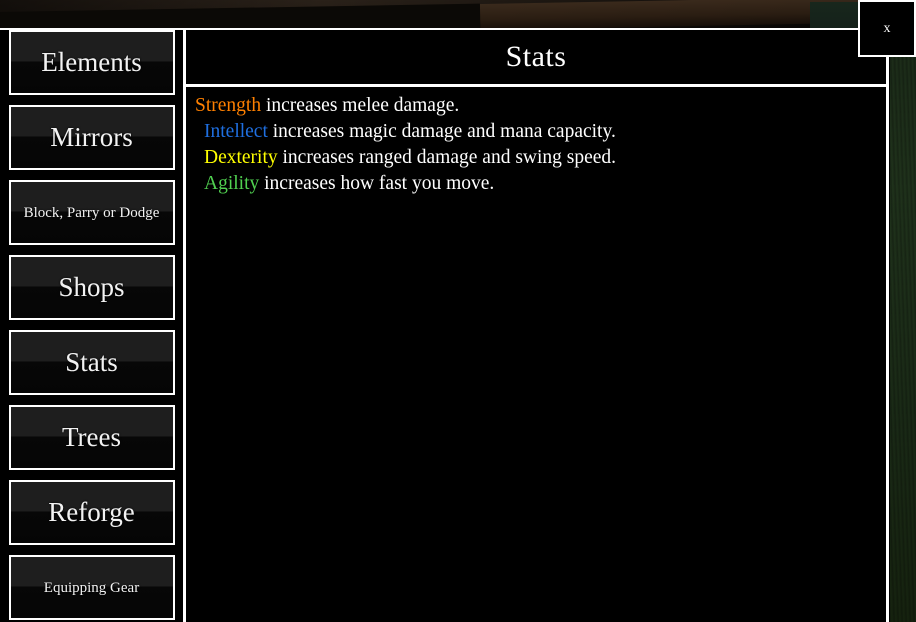 The height and width of the screenshot is (622, 916). What do you see at coordinates (537, 85) in the screenshot?
I see `title-divider` at bounding box center [537, 85].